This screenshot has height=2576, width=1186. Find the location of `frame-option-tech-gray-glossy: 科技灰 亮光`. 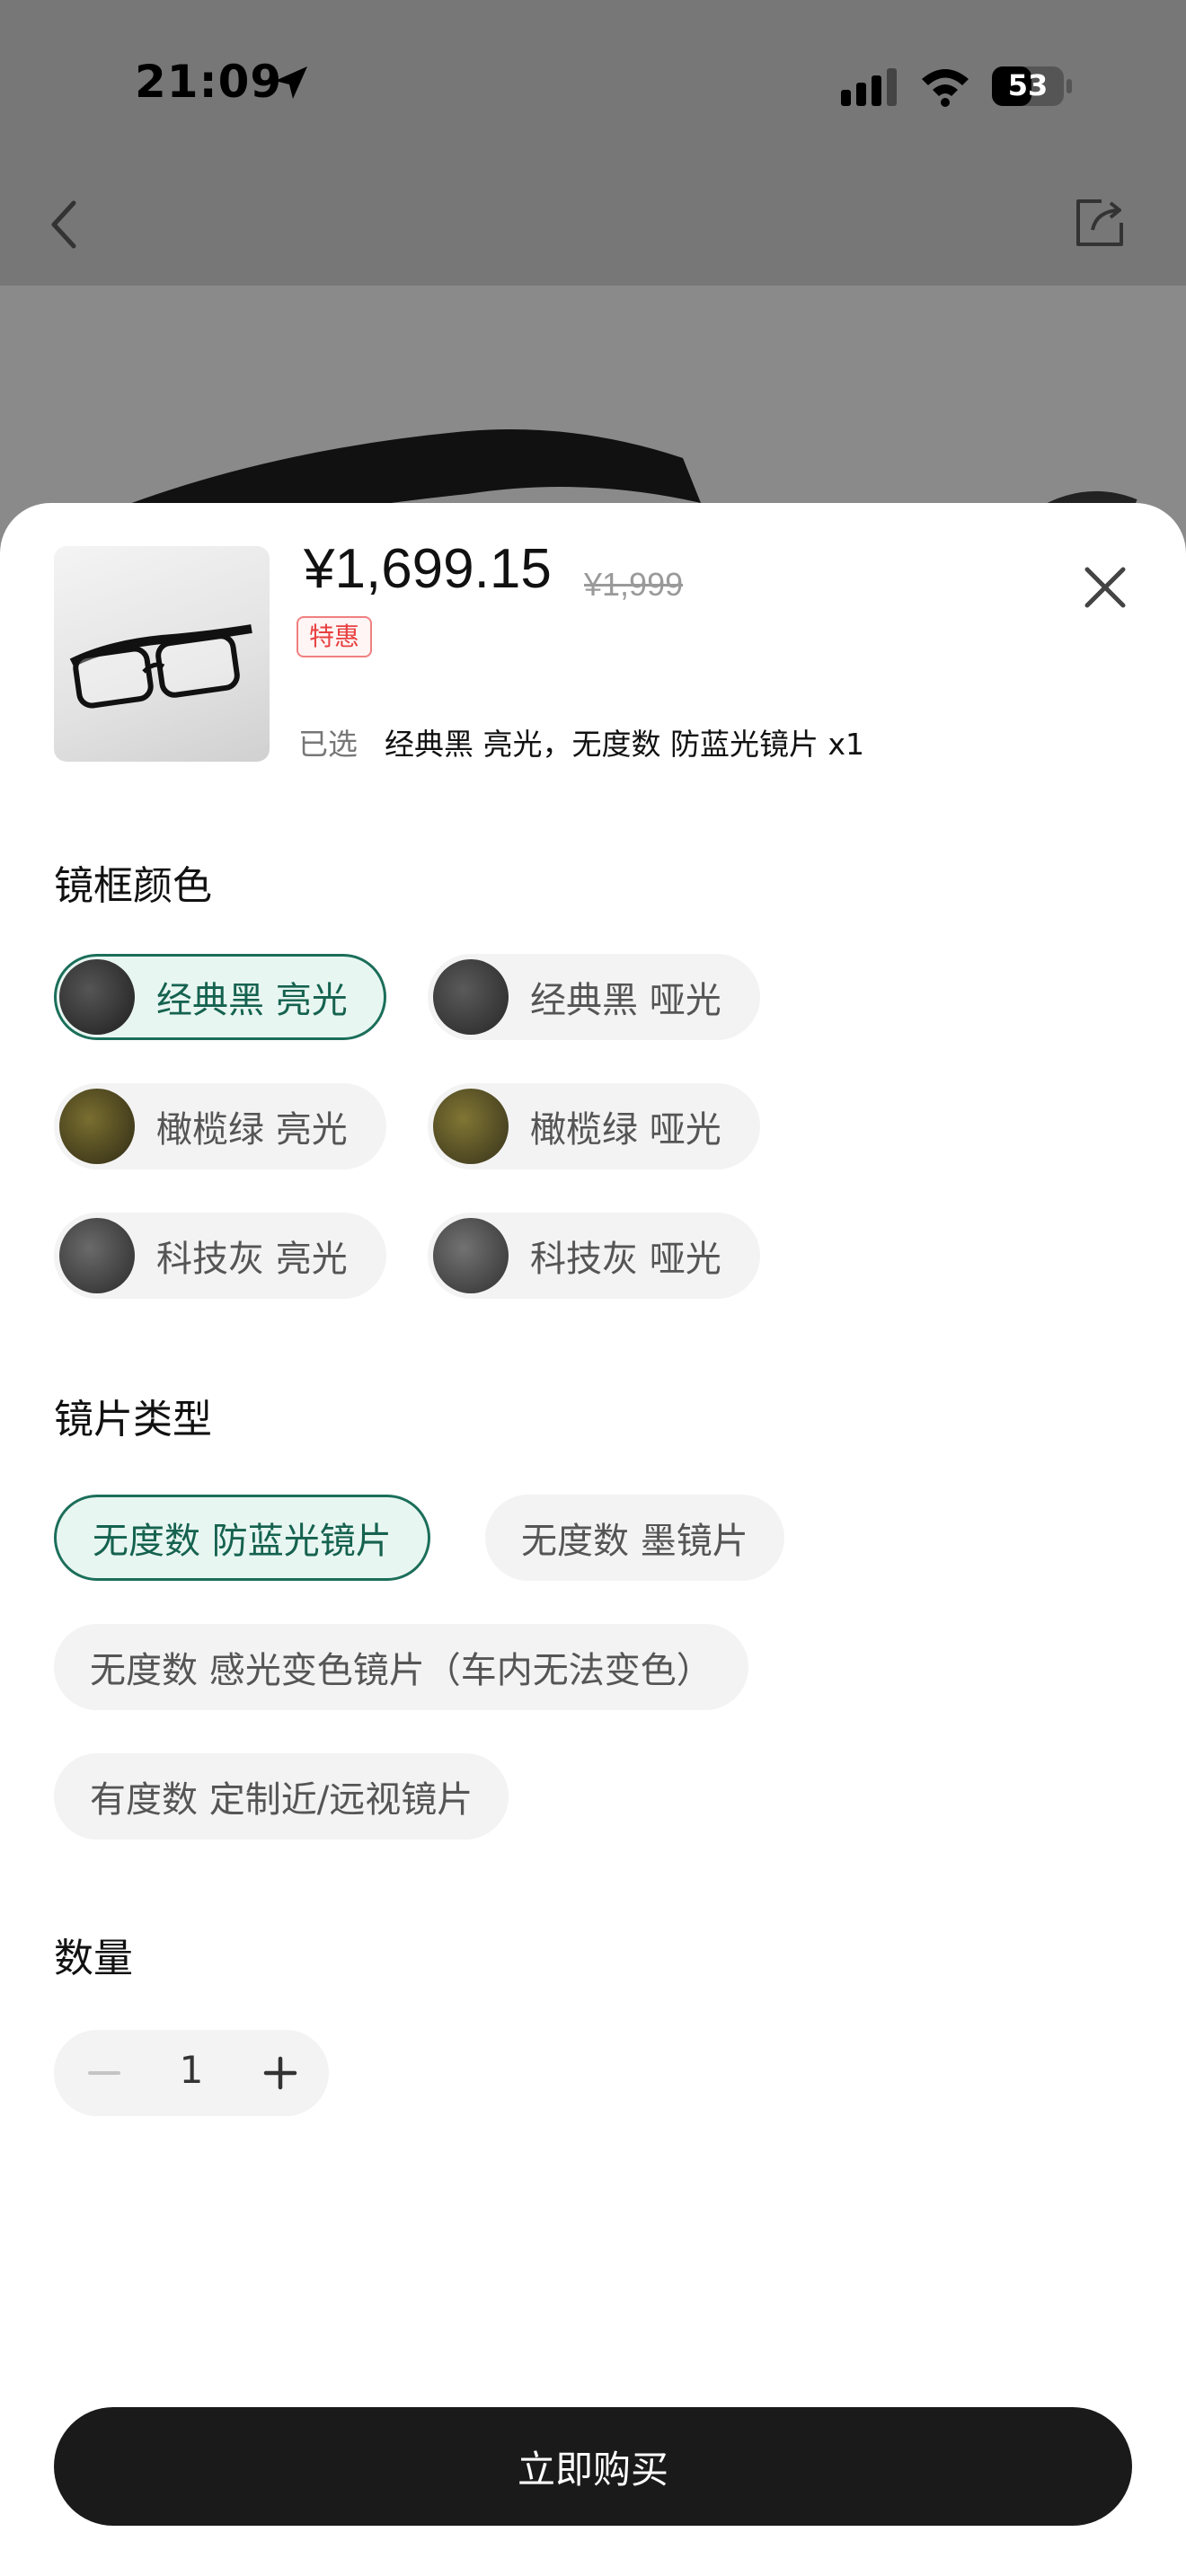

frame-option-tech-gray-glossy: 科技灰 亮光 is located at coordinates (220, 1256).